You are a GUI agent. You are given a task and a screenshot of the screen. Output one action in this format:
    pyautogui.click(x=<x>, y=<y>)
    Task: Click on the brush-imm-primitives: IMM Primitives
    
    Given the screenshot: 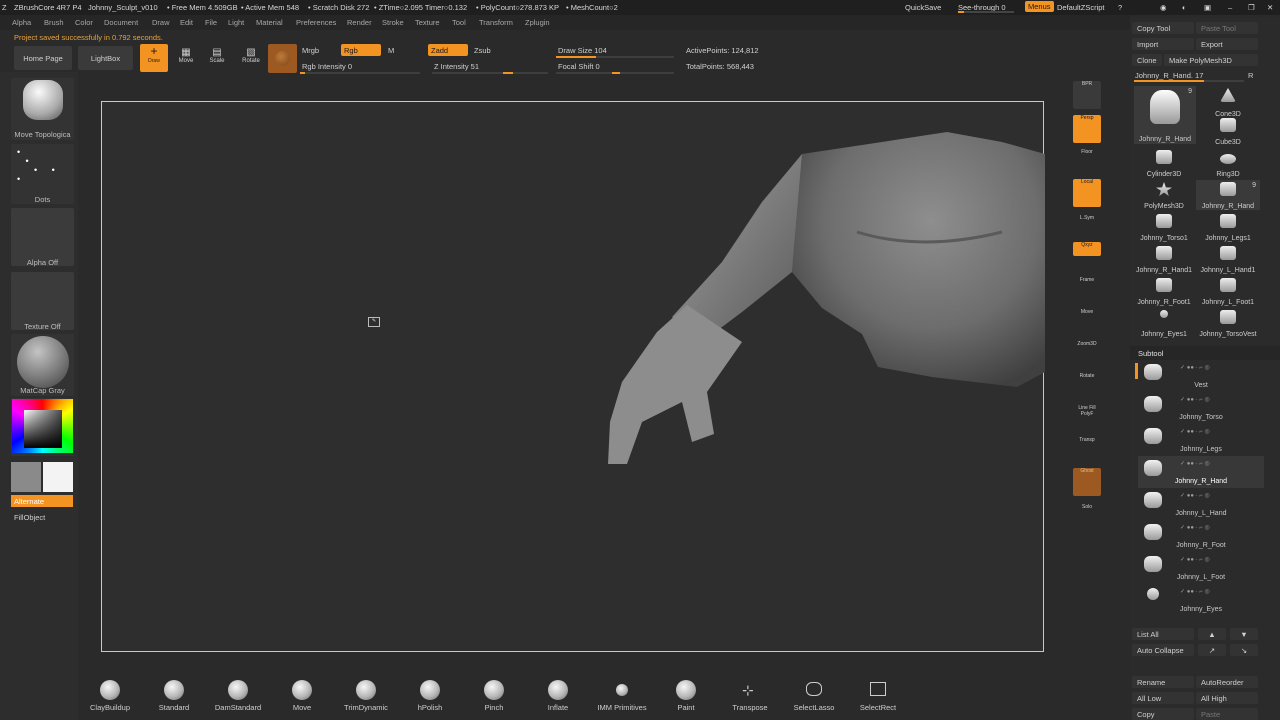 What is the action you would take?
    pyautogui.click(x=622, y=696)
    